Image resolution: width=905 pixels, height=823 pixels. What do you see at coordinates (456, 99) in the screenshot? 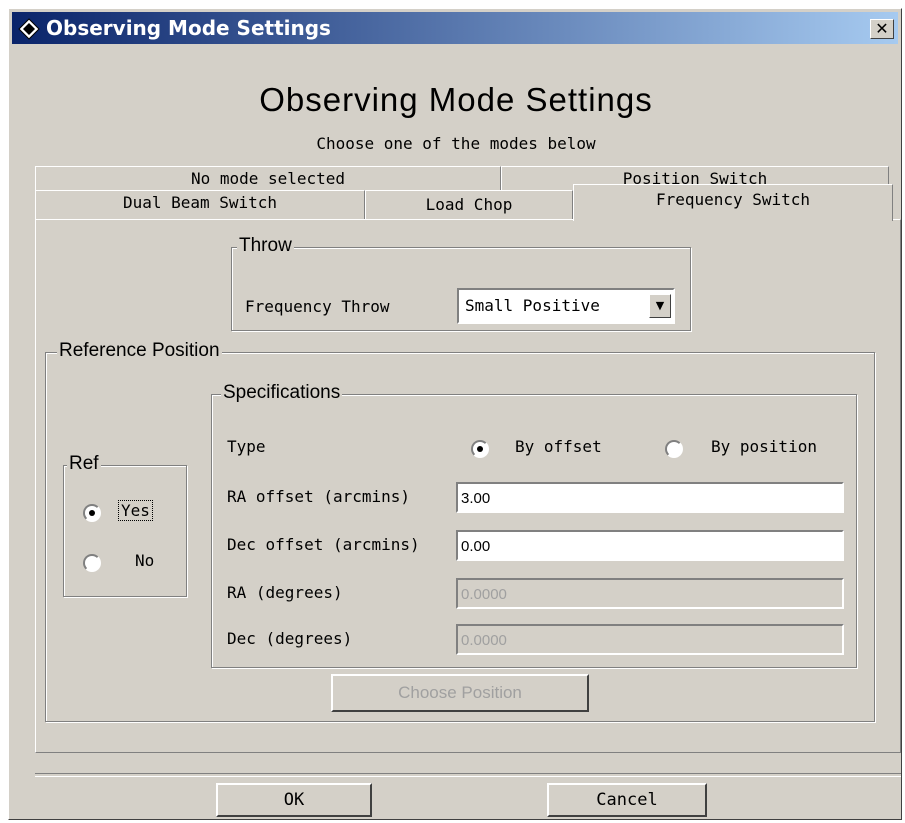
I see `page-title: Observing Mode Settings` at bounding box center [456, 99].